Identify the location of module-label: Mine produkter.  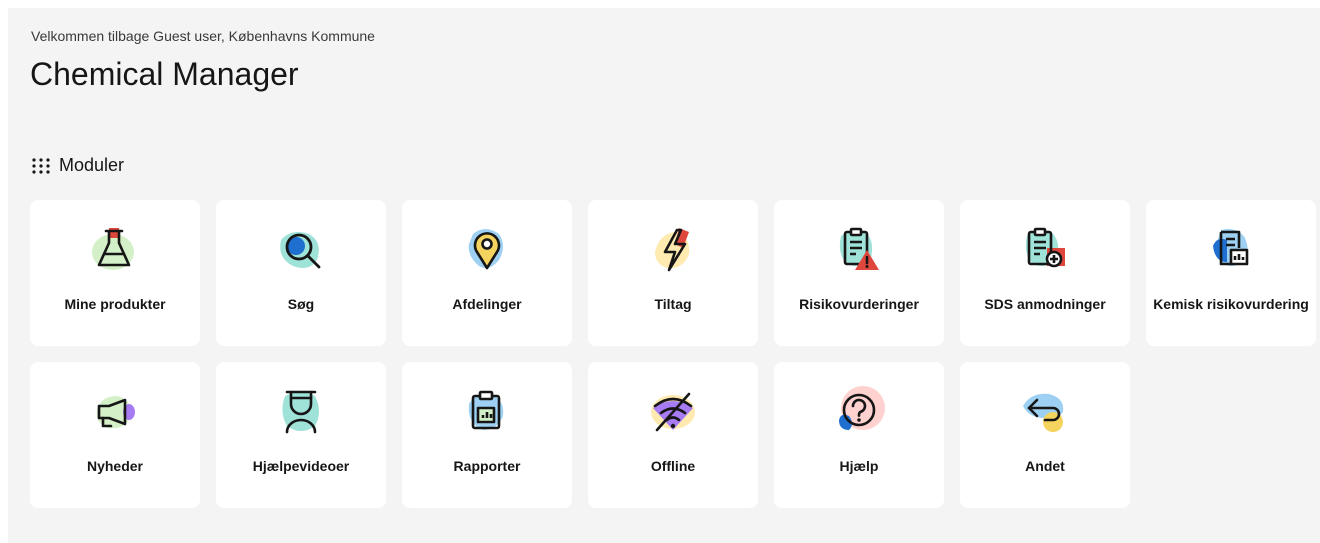
(115, 304).